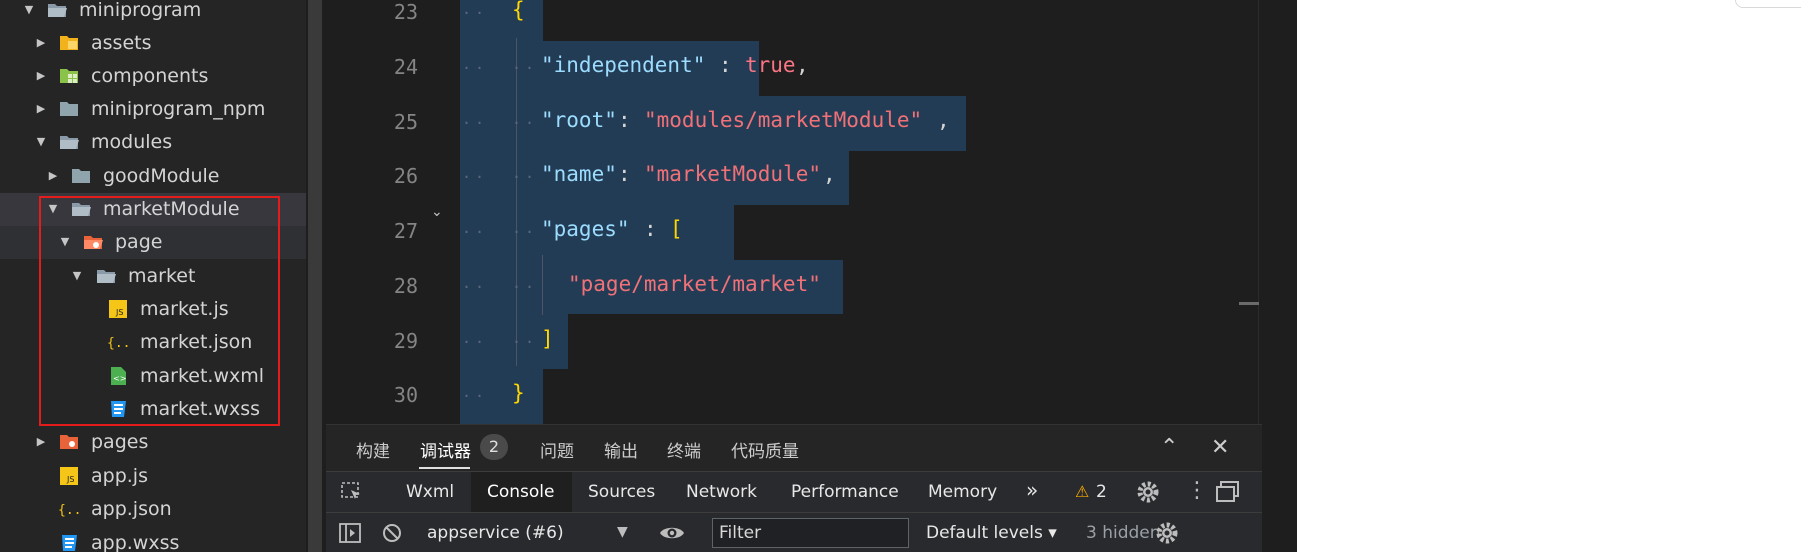  What do you see at coordinates (405, 286) in the screenshot?
I see `line-number: 28` at bounding box center [405, 286].